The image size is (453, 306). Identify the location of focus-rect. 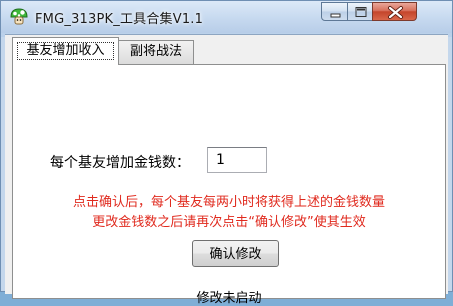
(65, 51).